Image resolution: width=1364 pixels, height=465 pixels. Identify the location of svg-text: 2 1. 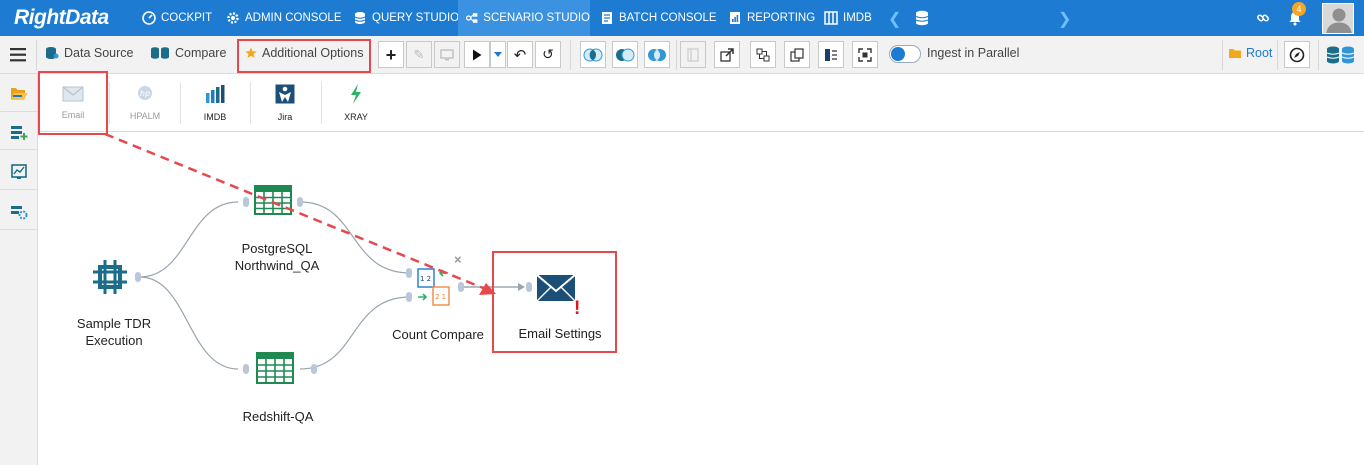
(440, 297).